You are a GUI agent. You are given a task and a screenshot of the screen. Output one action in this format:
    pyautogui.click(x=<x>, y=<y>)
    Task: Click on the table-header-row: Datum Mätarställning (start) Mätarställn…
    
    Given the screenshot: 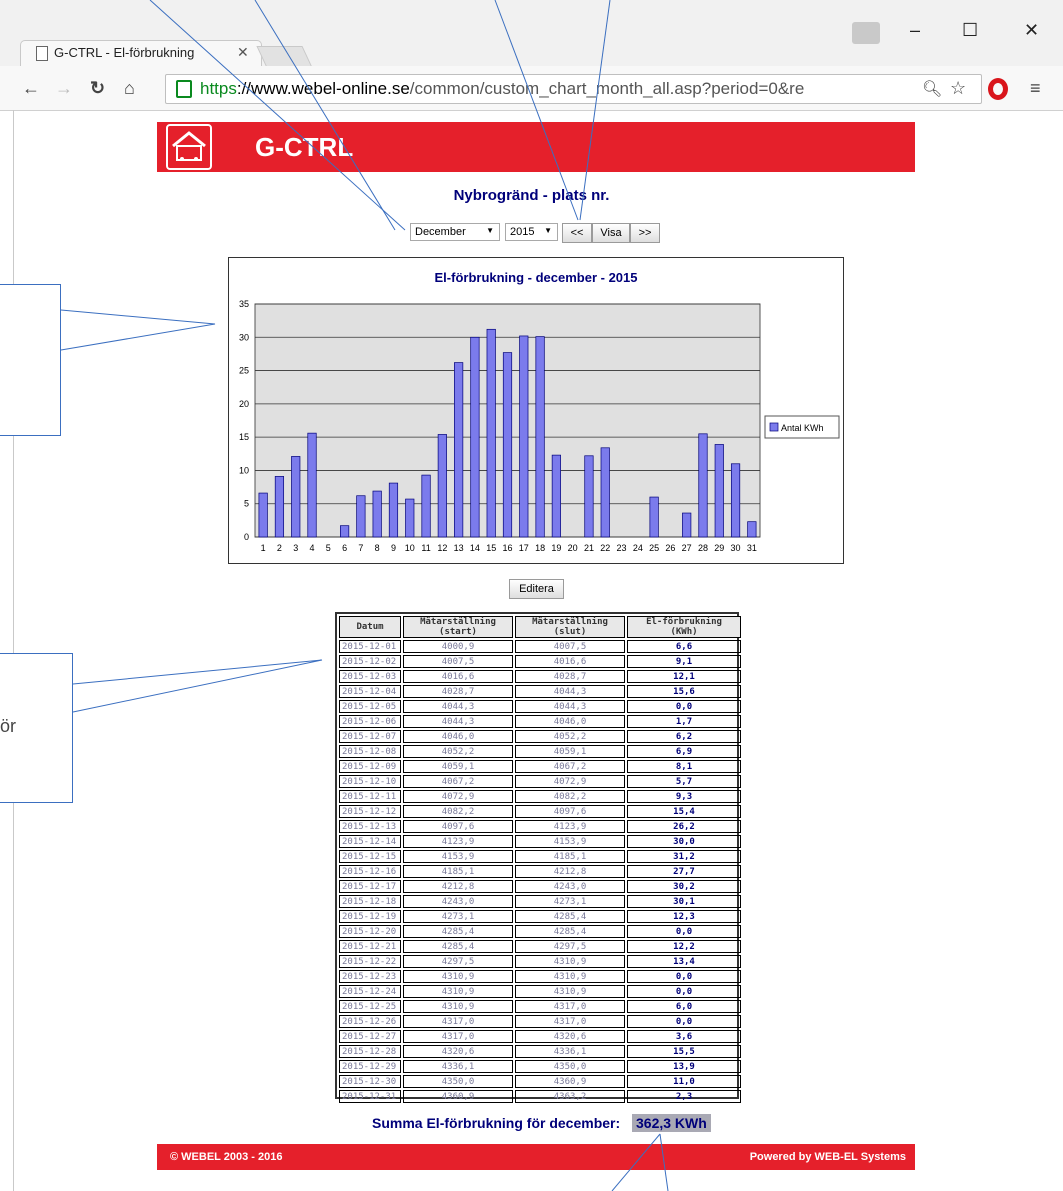 What is the action you would take?
    pyautogui.click(x=540, y=627)
    